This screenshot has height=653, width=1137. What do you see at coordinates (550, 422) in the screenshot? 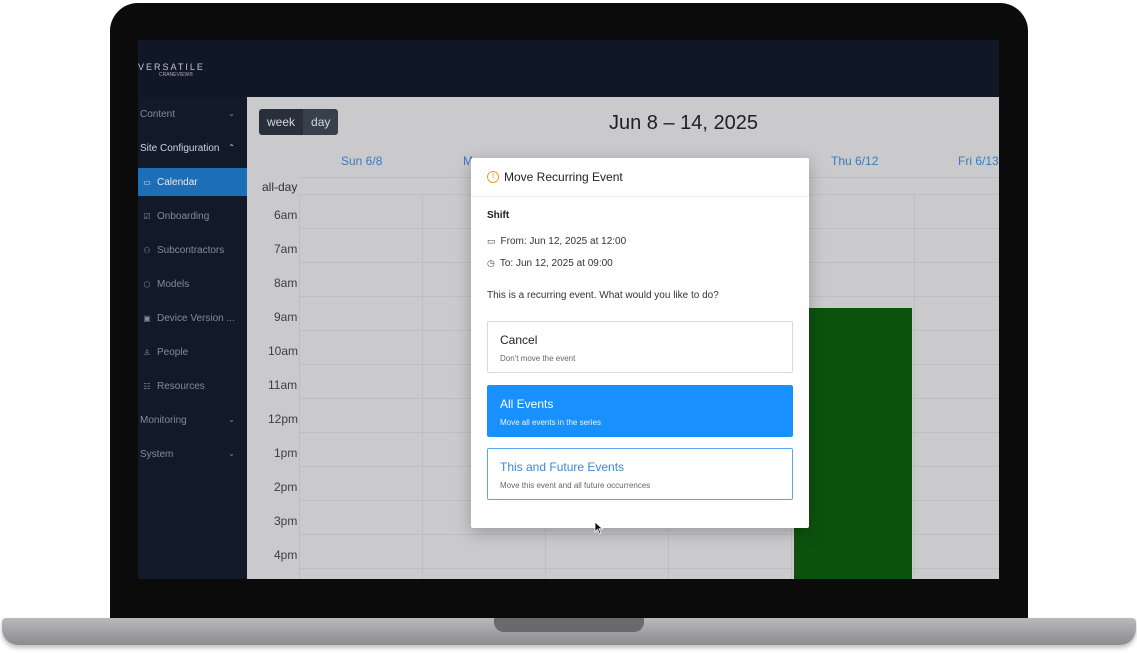
I see `option-subtitle: Move all events in the series` at bounding box center [550, 422].